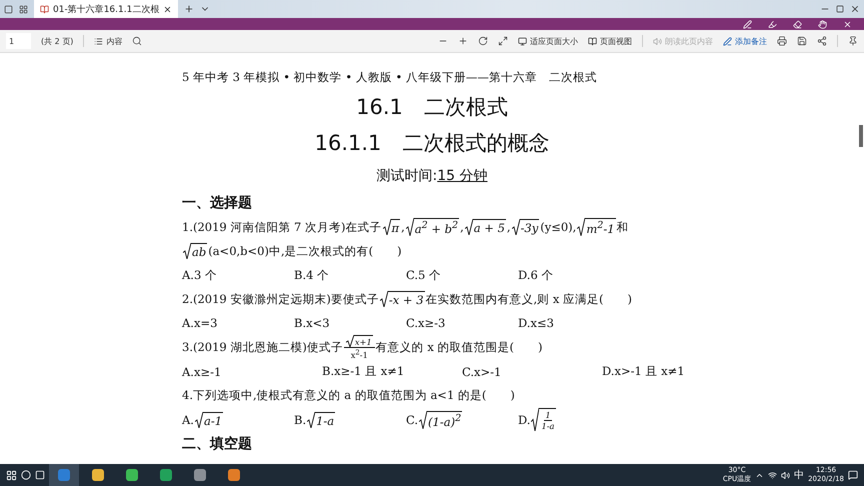  I want to click on speaker-icon, so click(657, 41).